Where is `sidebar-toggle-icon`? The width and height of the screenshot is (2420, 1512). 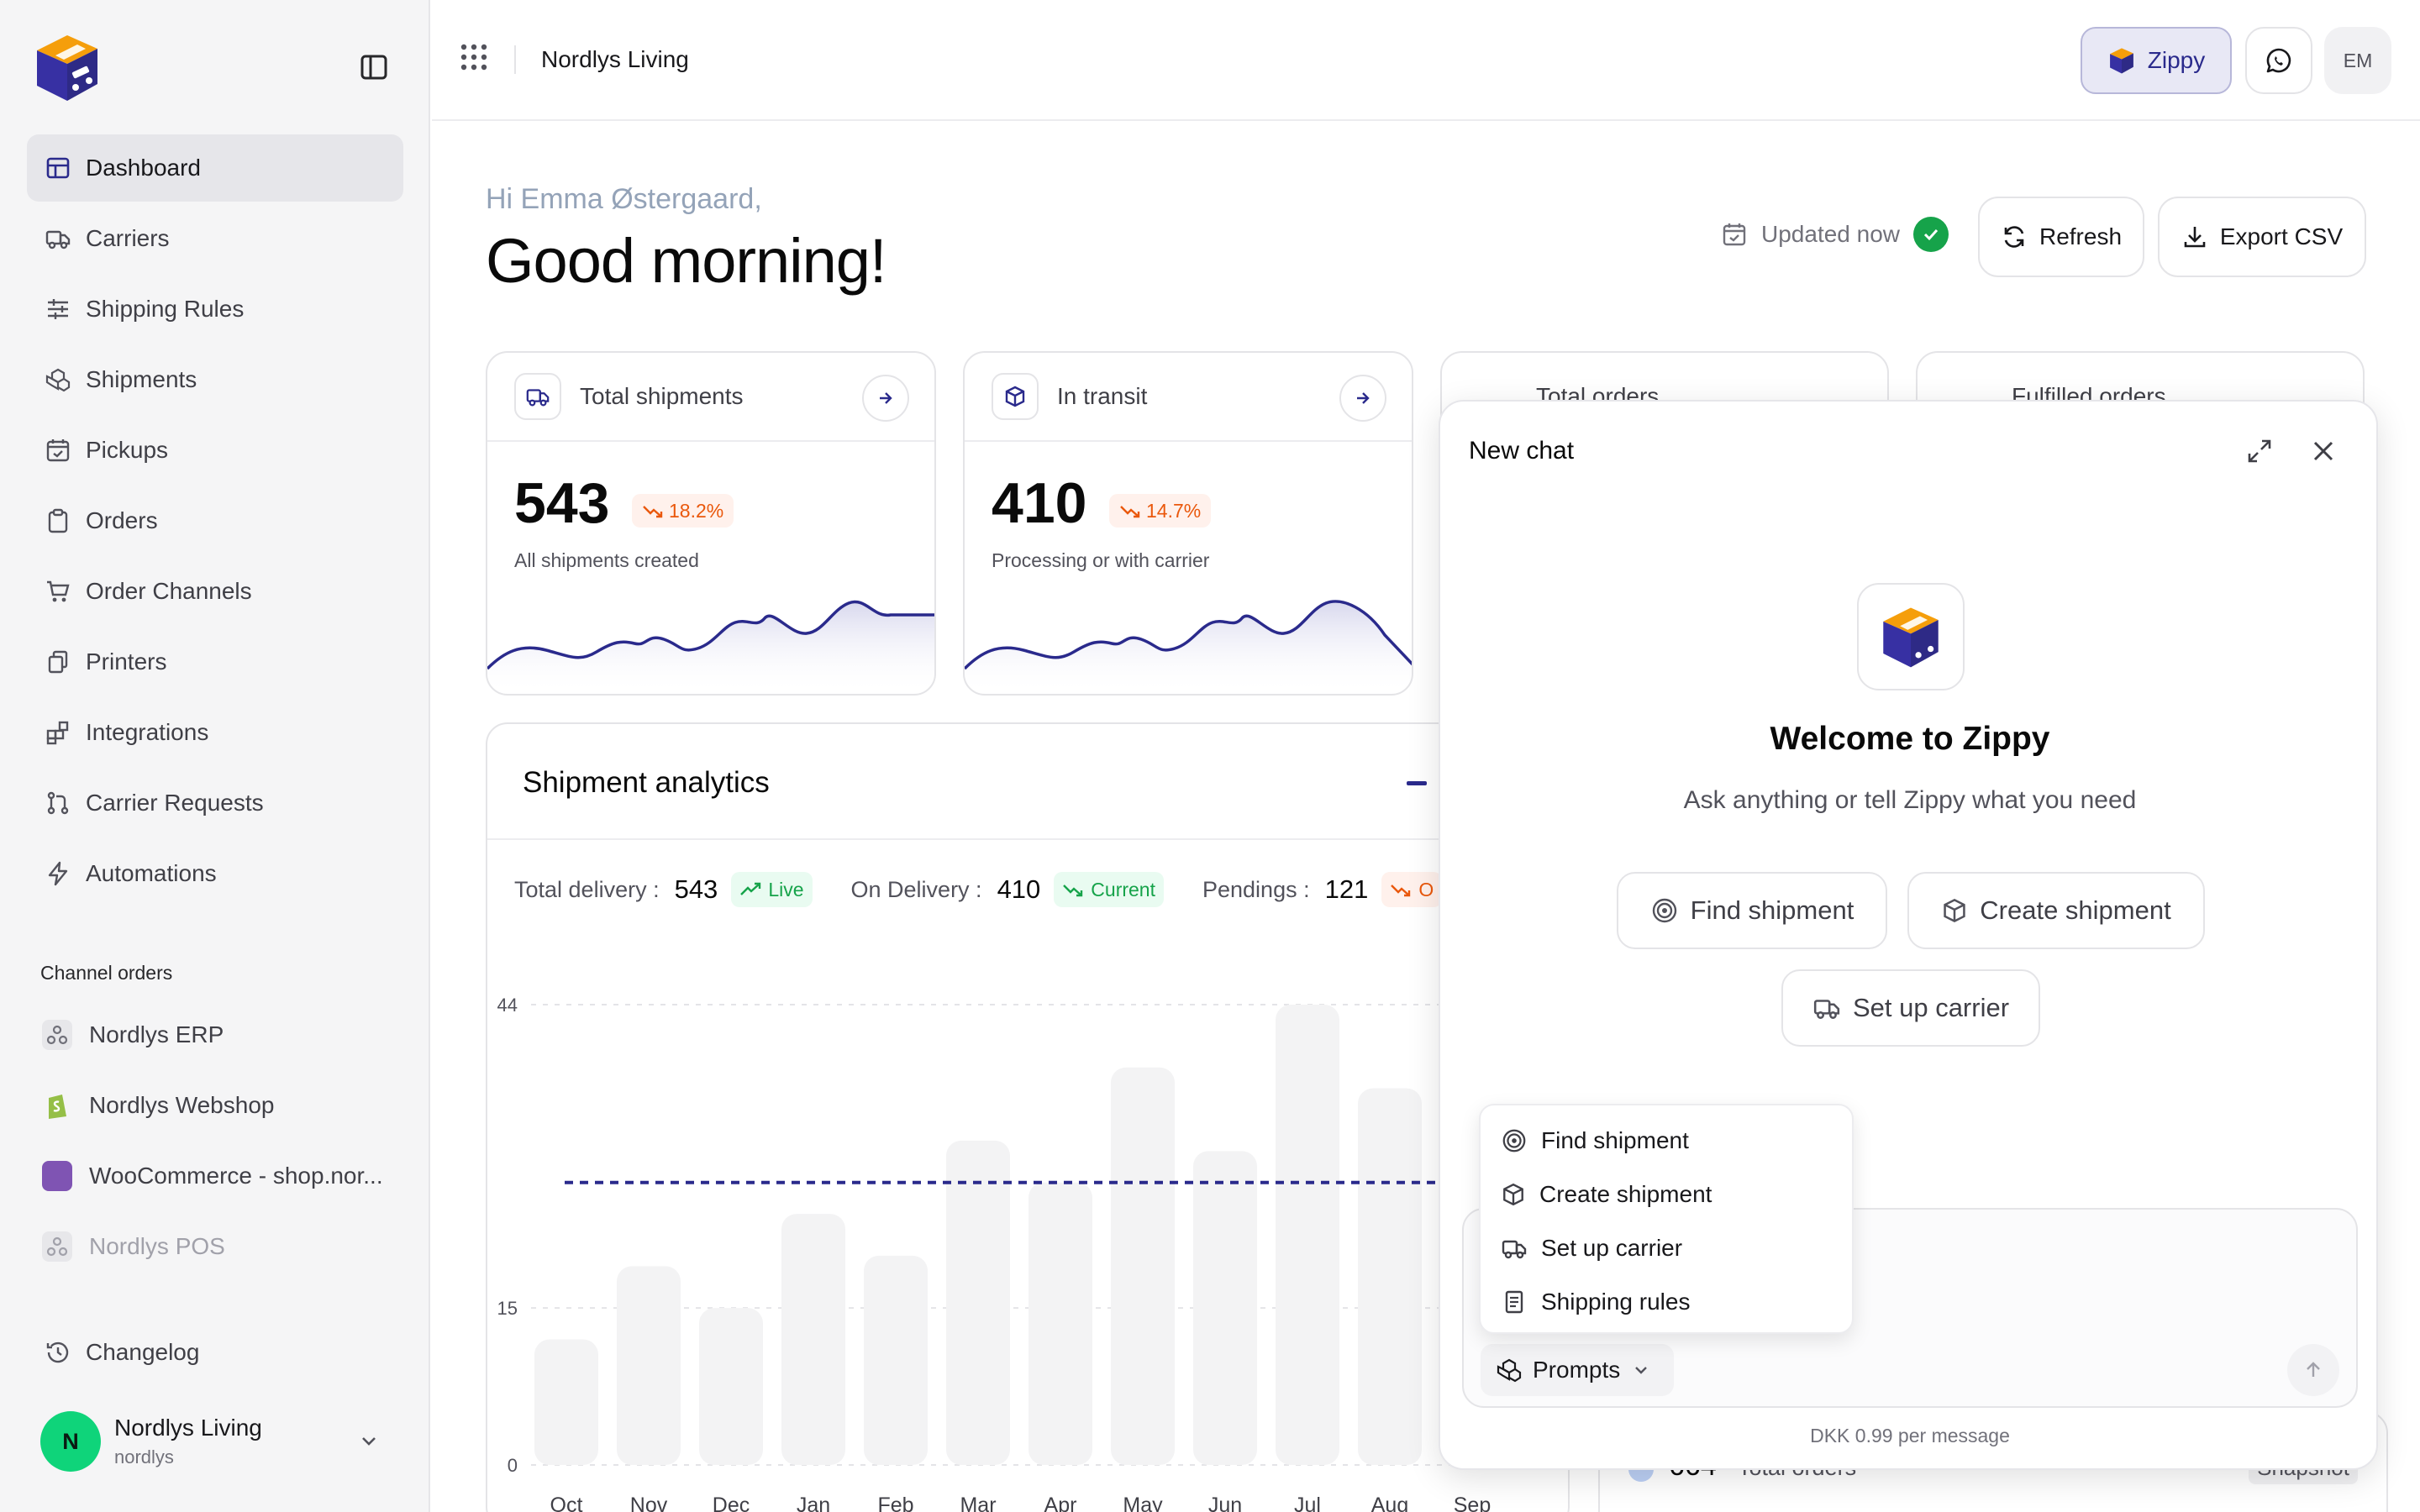
sidebar-toggle-icon is located at coordinates (376, 68).